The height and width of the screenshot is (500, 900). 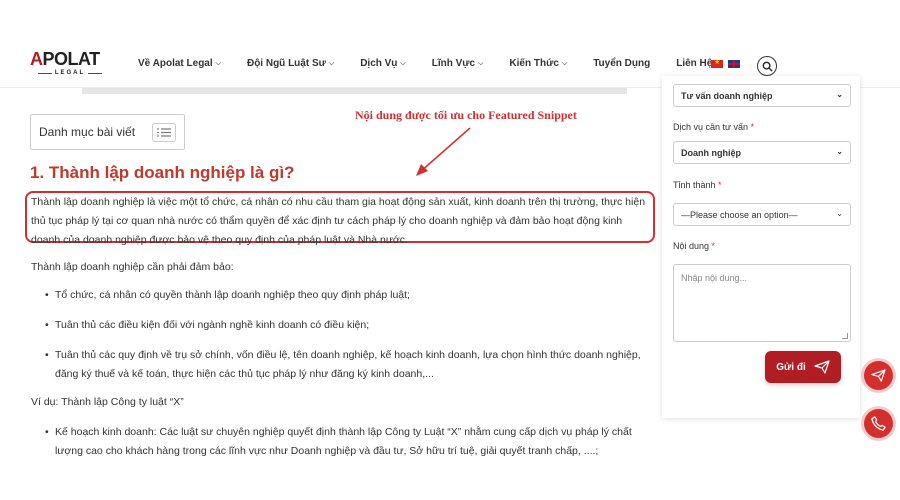 I want to click on message-float-button, so click(x=878, y=375).